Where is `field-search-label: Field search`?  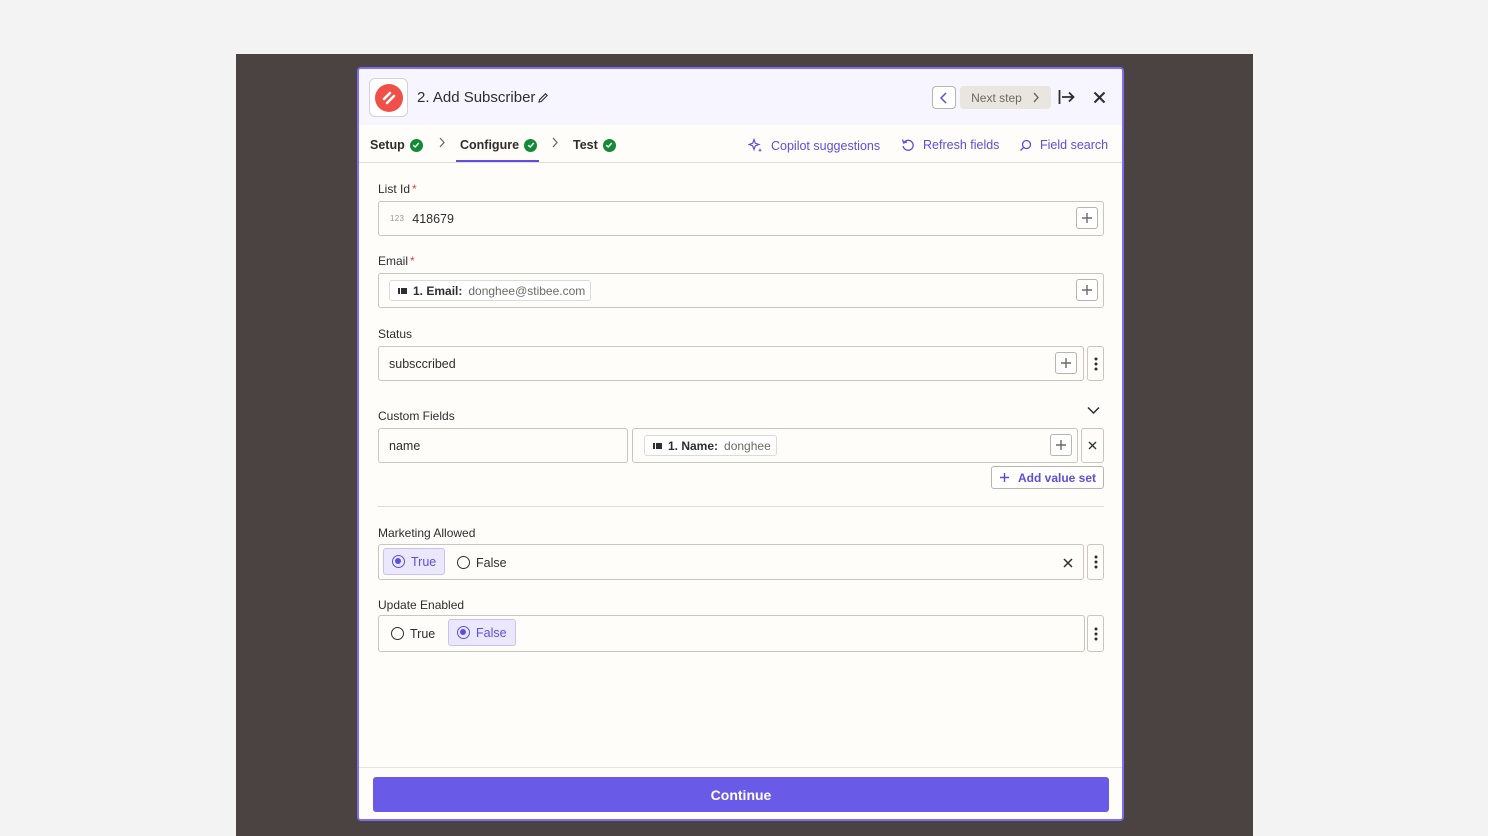
field-search-label: Field search is located at coordinates (1074, 145).